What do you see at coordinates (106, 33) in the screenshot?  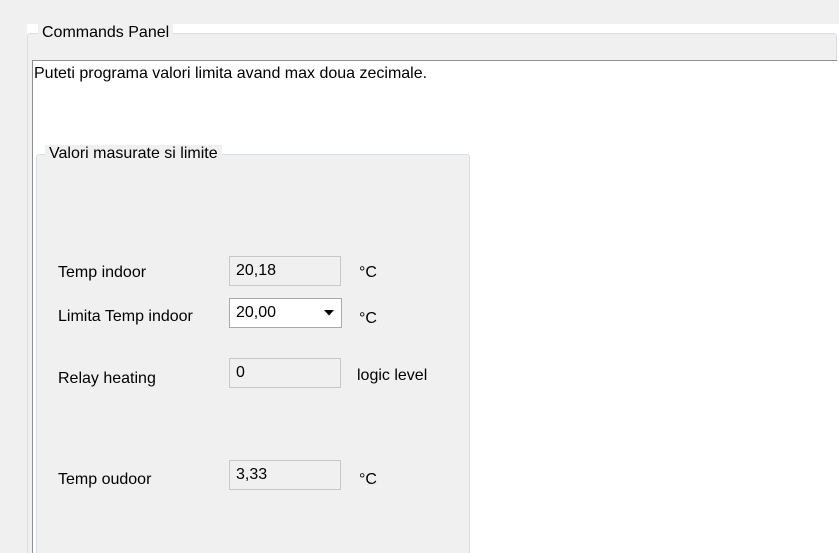 I see `commands-panel-title: Commands Panel` at bounding box center [106, 33].